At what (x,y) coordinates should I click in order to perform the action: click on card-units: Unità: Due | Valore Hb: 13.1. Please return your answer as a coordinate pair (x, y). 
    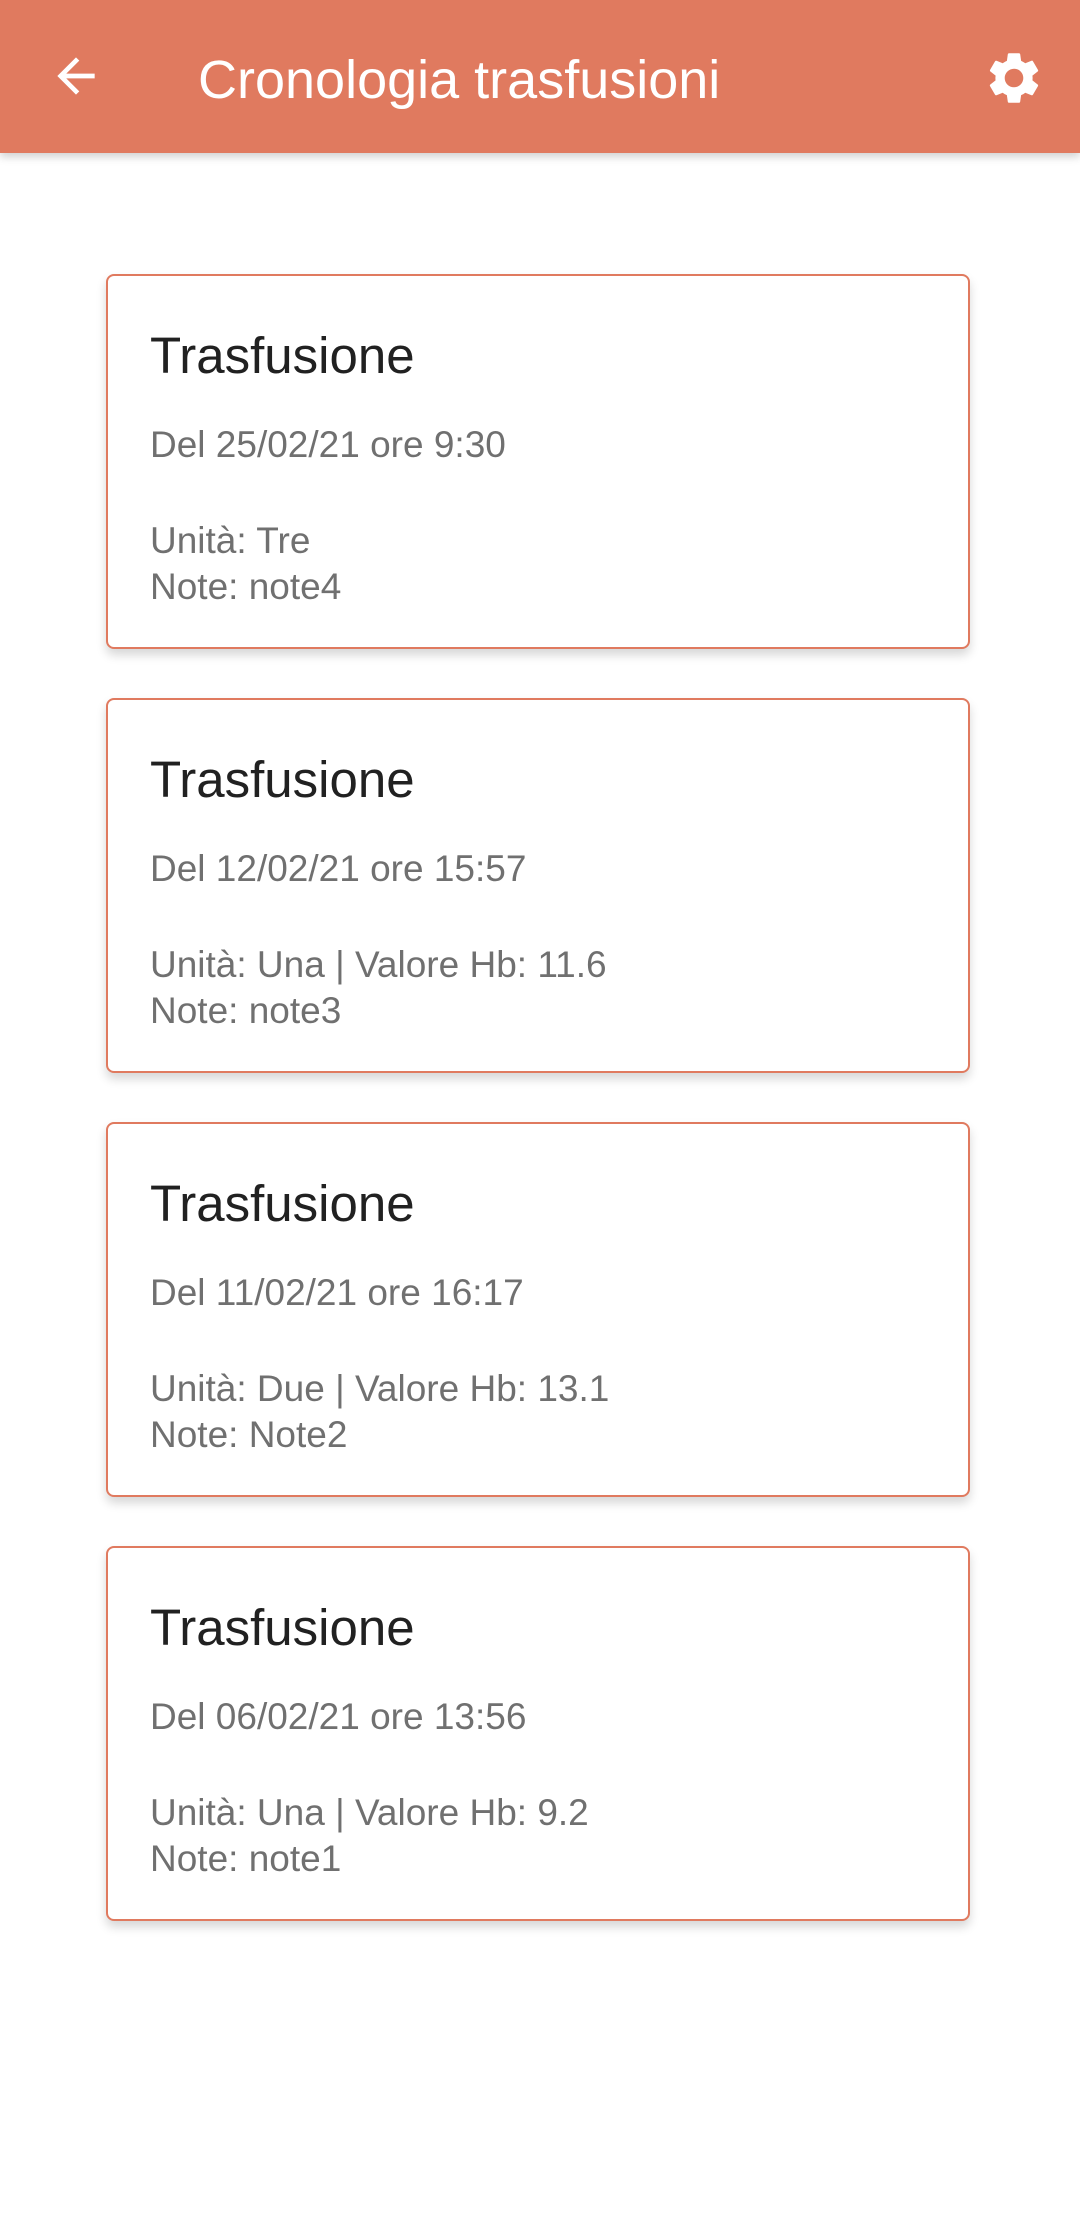
    Looking at the image, I should click on (380, 1388).